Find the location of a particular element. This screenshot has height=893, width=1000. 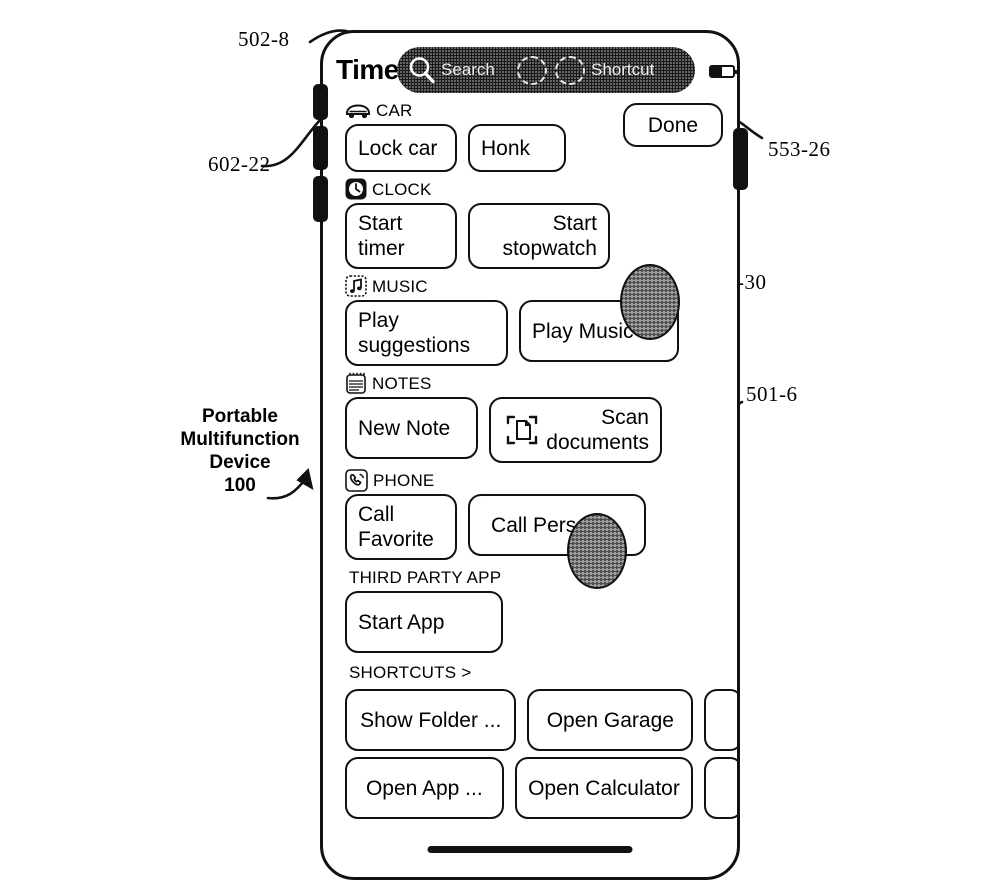

call-favorite-button: Call Favorite is located at coordinates (401, 527).